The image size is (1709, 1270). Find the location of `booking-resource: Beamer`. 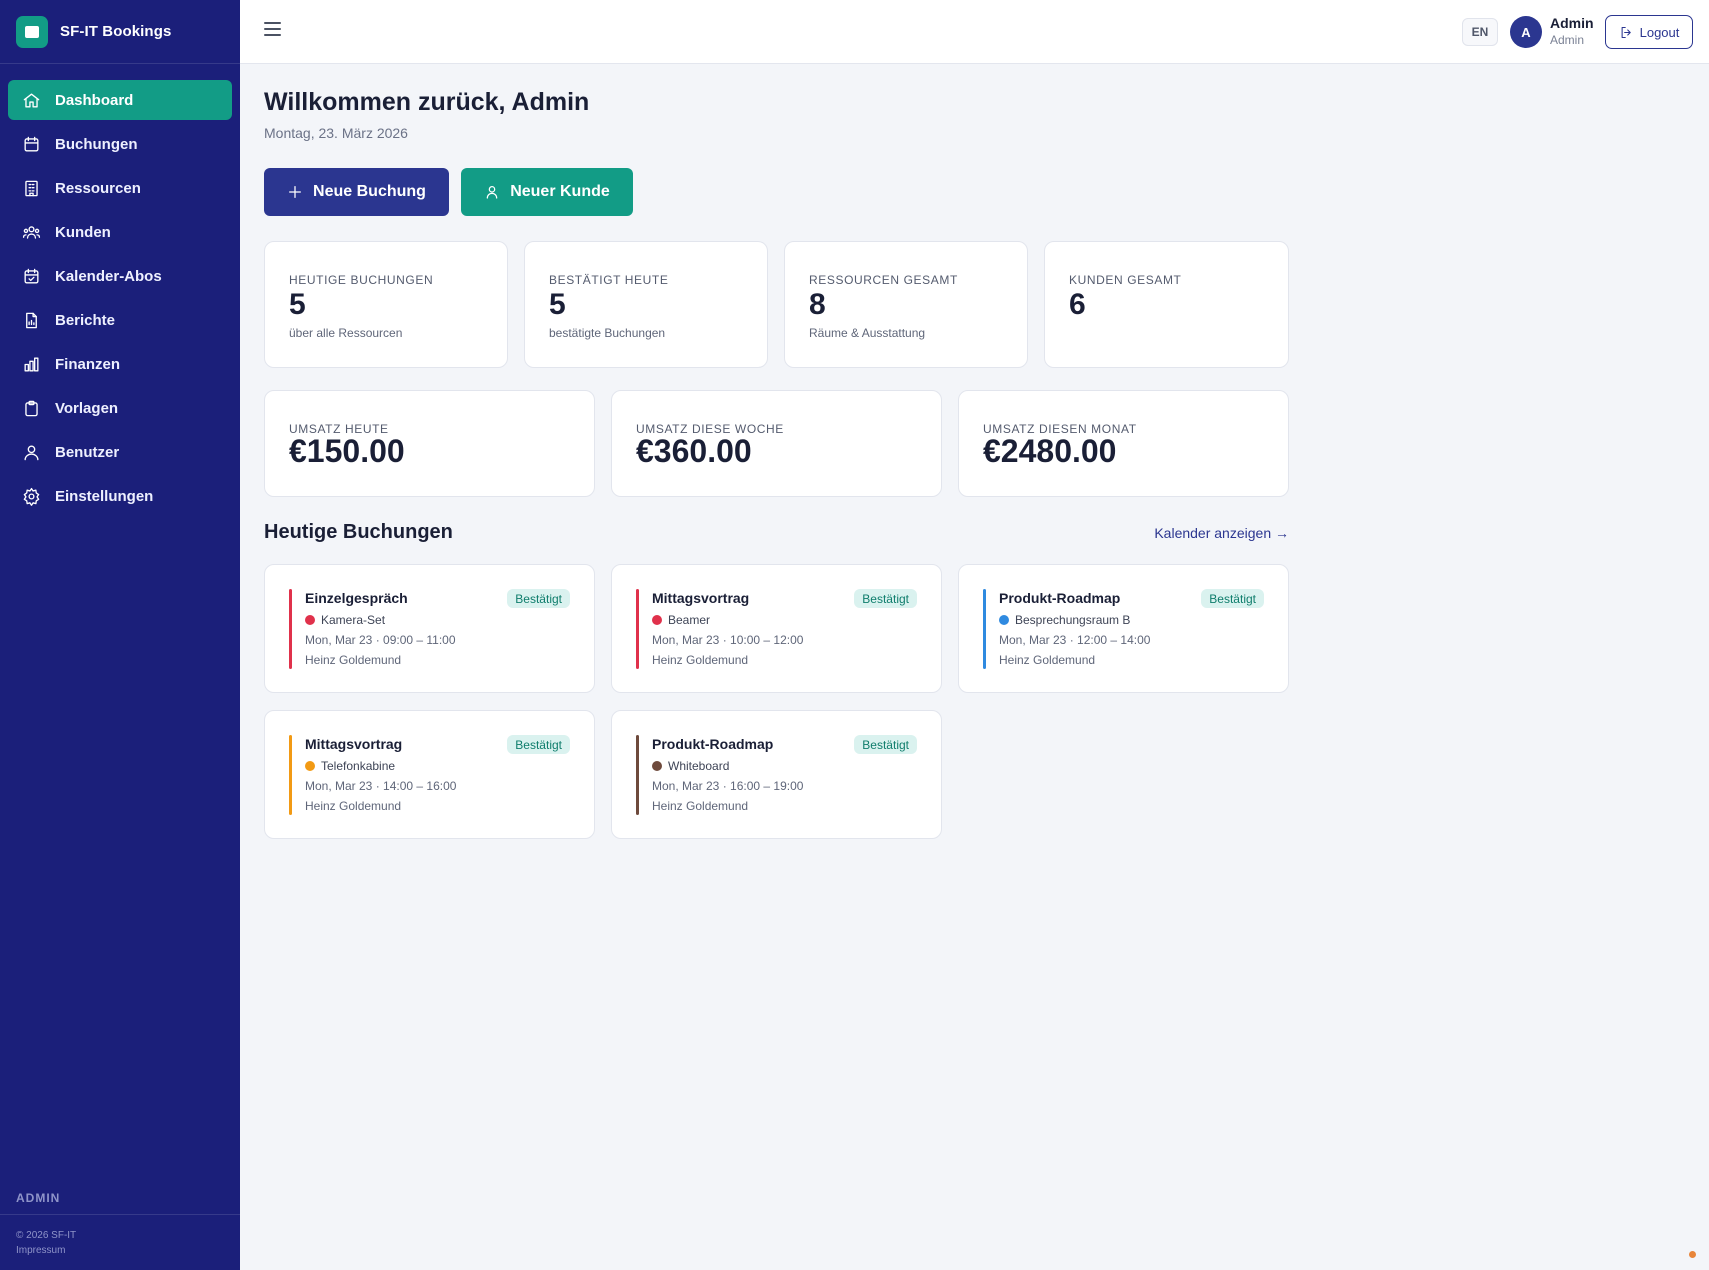

booking-resource: Beamer is located at coordinates (681, 620).